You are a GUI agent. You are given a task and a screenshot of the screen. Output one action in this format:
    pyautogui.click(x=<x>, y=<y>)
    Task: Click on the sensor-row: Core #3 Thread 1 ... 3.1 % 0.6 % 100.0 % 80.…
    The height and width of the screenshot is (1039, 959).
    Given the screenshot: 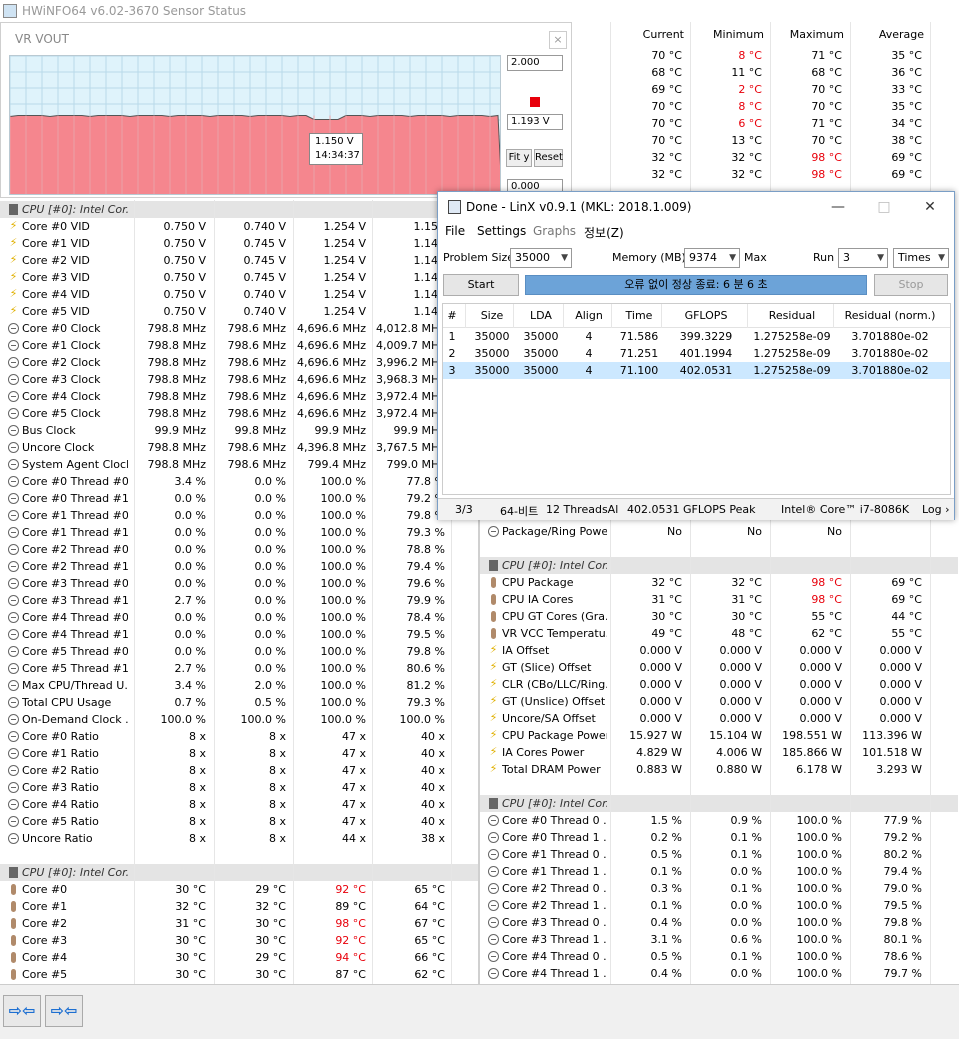 What is the action you would take?
    pyautogui.click(x=719, y=939)
    